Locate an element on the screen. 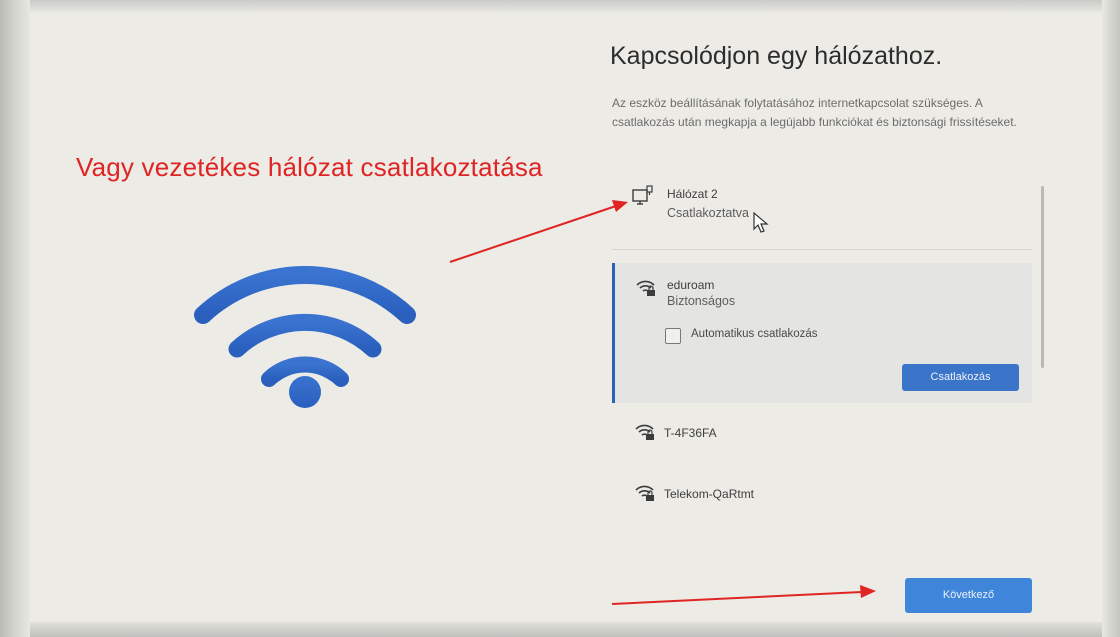 Image resolution: width=1120 pixels, height=637 pixels. monitor-bezel-left is located at coordinates (15, 318).